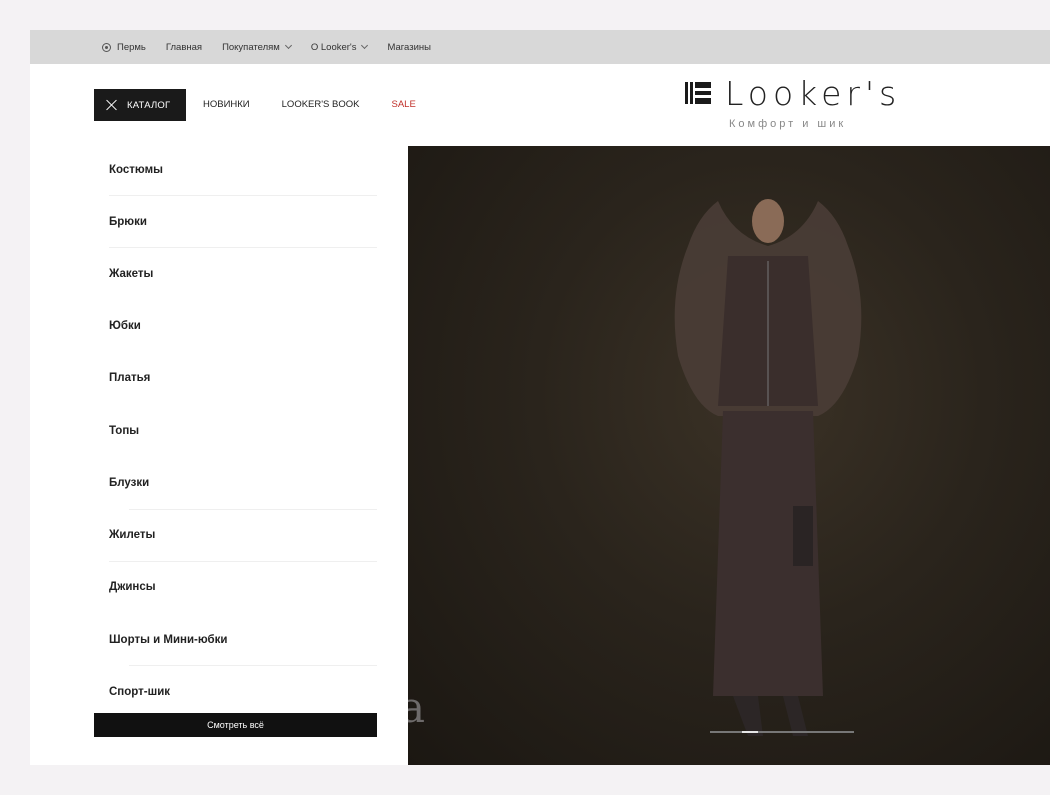  I want to click on menu-item-vests: Жилеты, so click(132, 535).